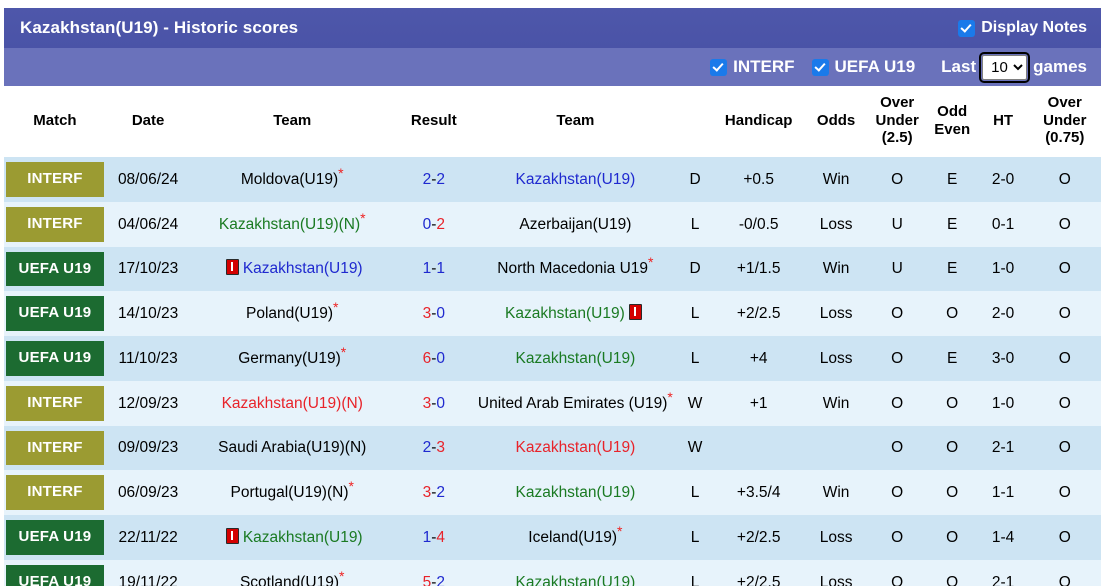  I want to click on home-team-name: Kazakhstan(U19)(N), so click(289, 224).